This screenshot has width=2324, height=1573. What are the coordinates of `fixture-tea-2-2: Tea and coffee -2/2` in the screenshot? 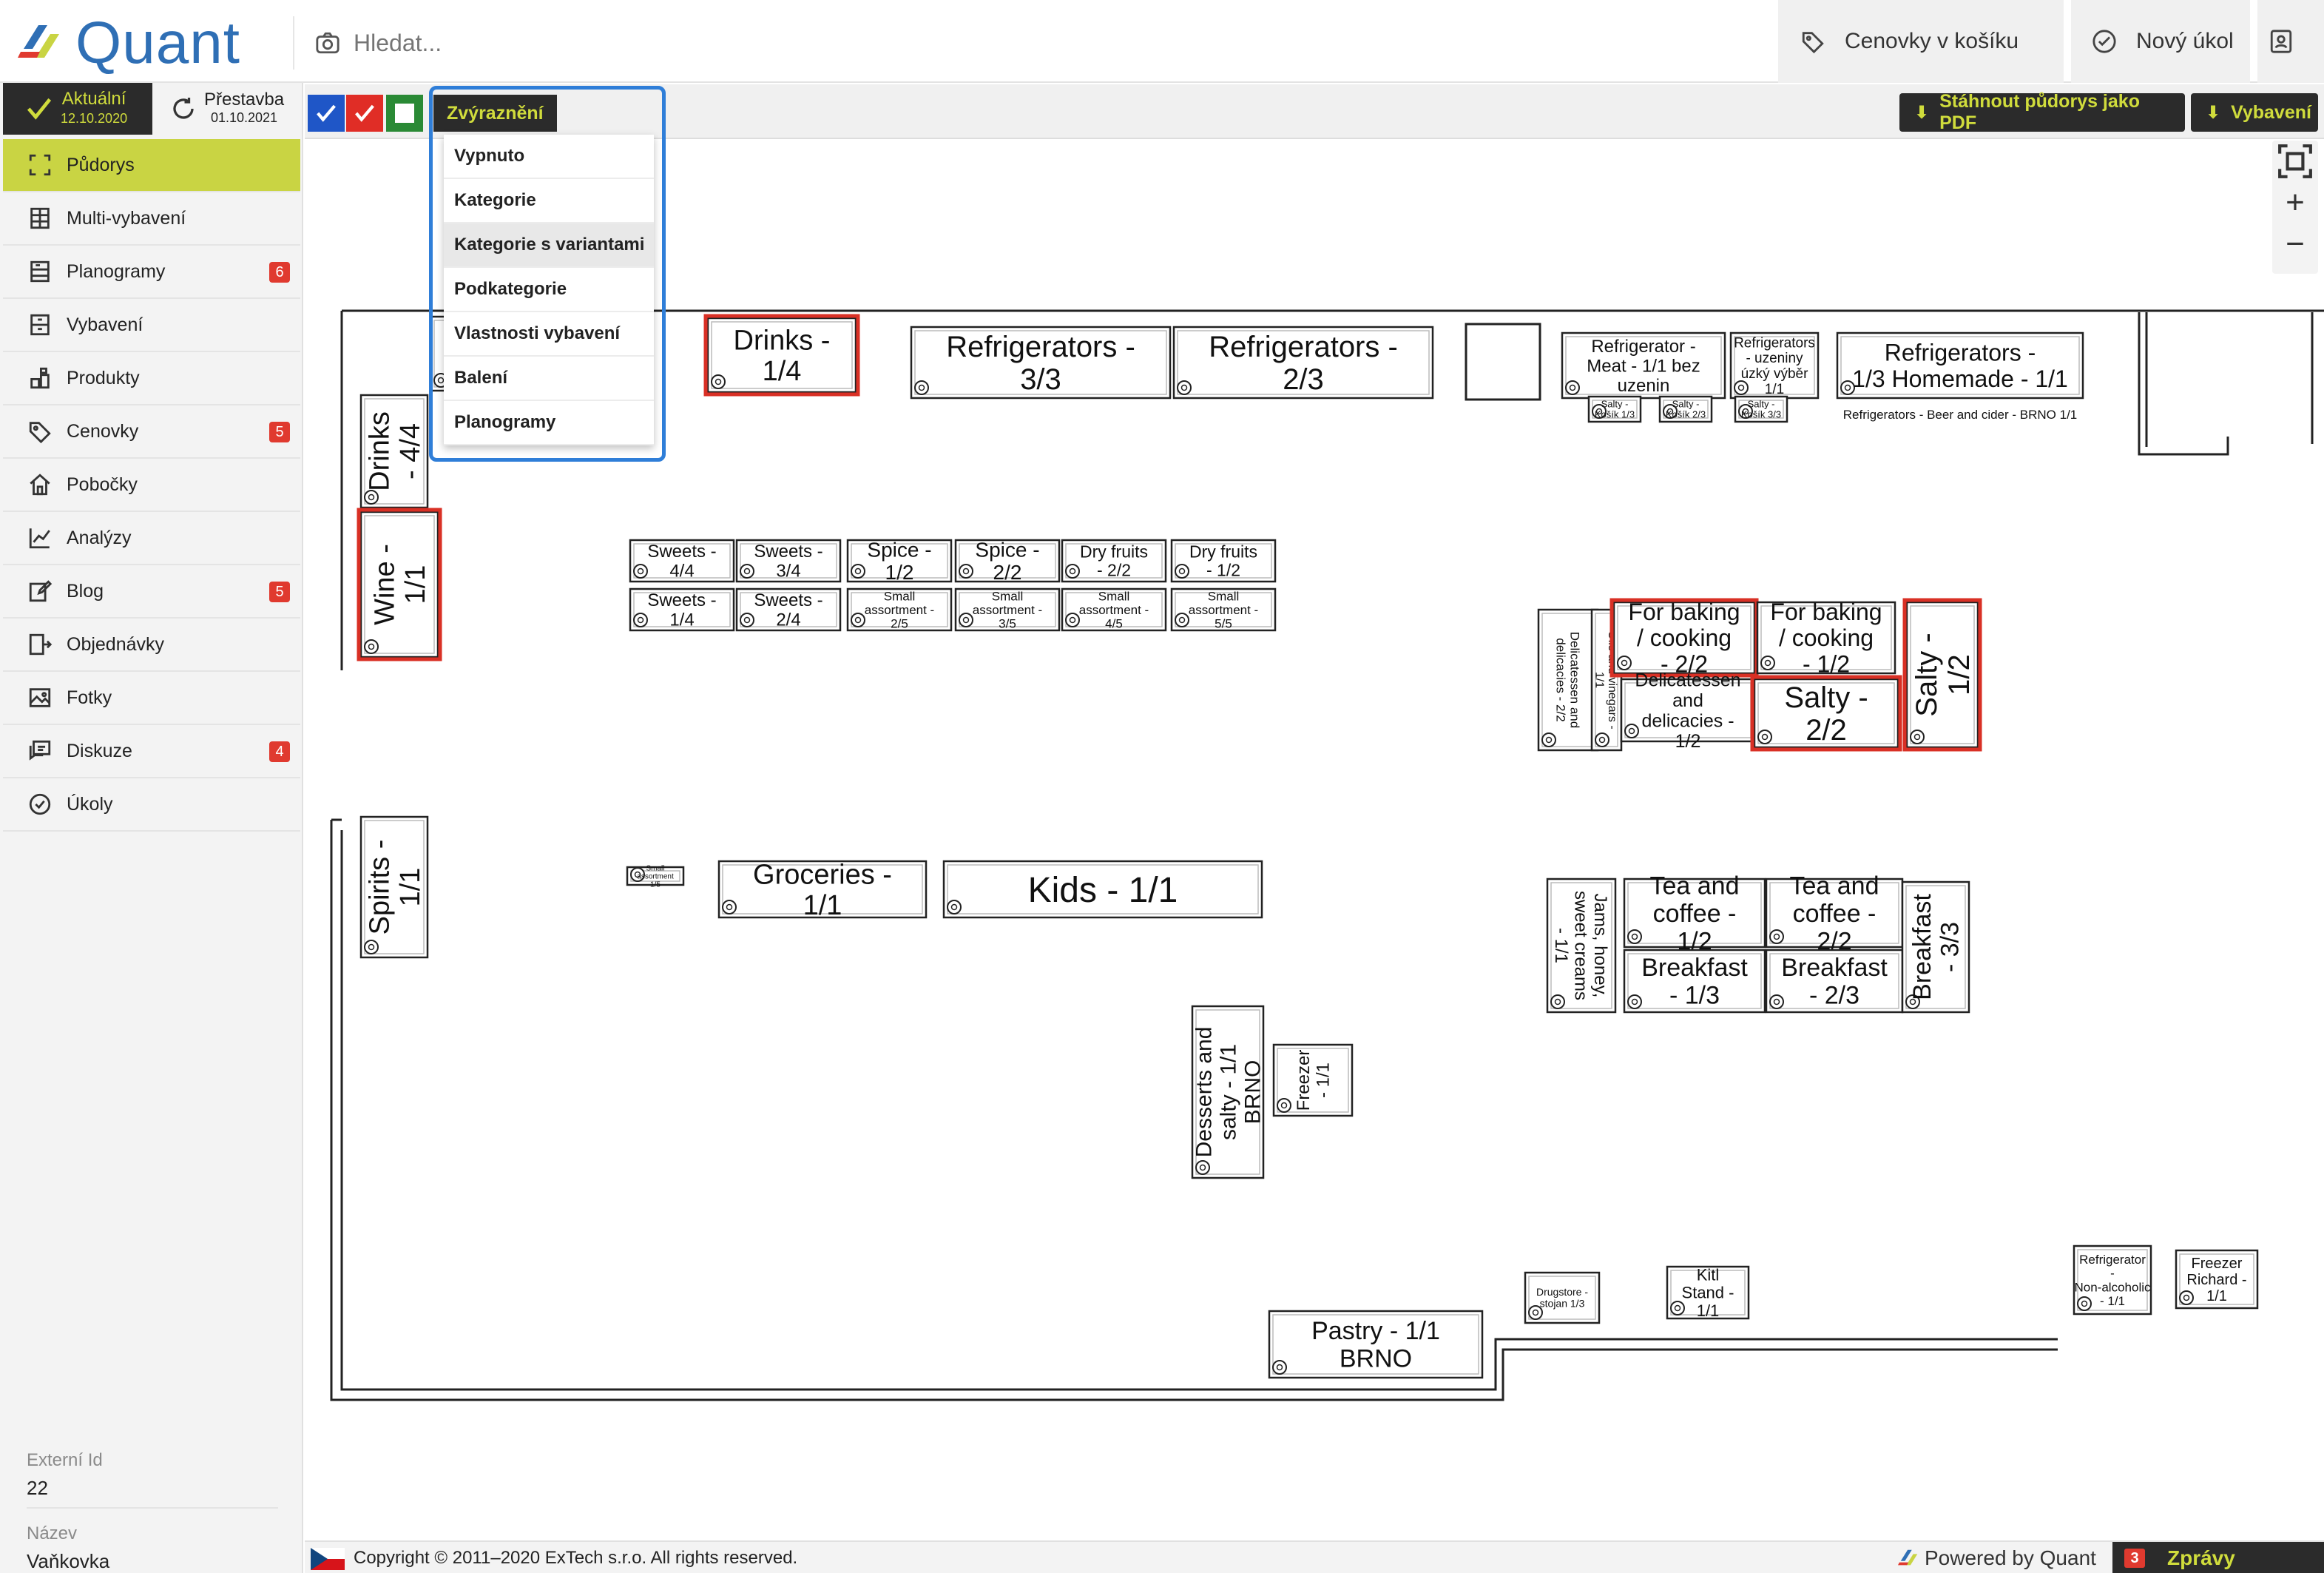 It's located at (1834, 914).